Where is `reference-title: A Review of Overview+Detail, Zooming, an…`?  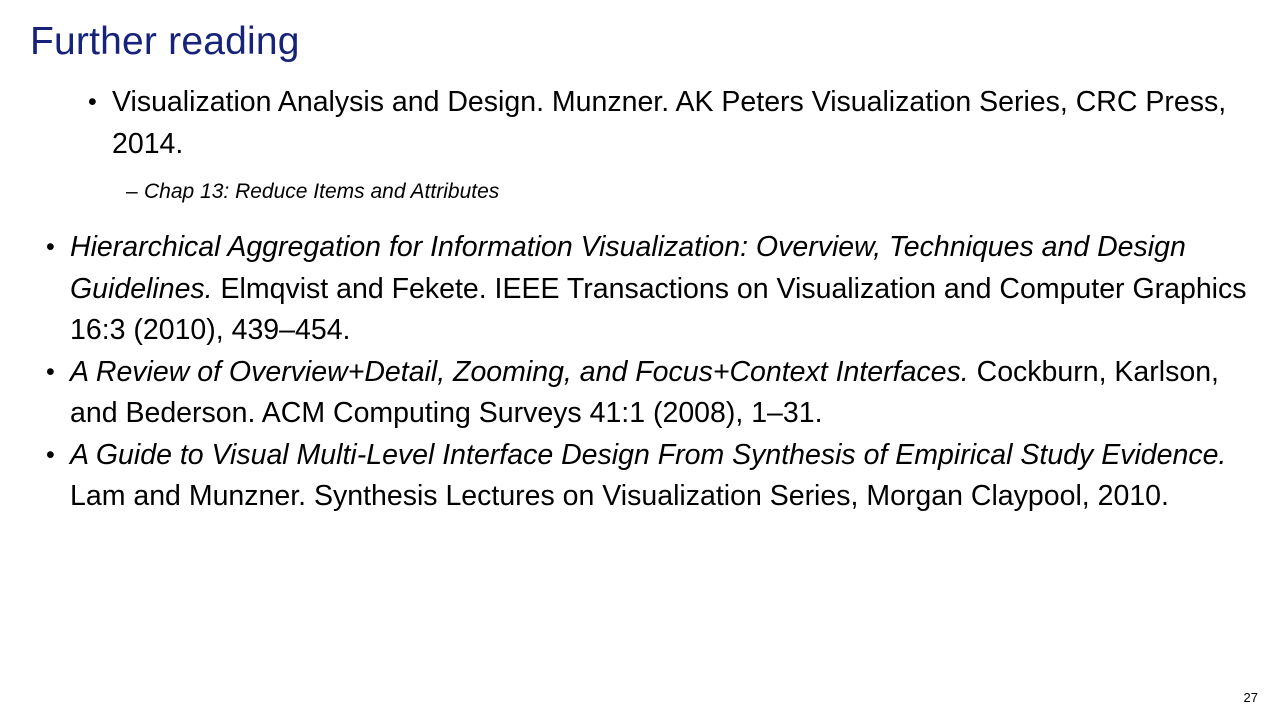
reference-title: A Review of Overview+Detail, Zooming, an… is located at coordinates (519, 371).